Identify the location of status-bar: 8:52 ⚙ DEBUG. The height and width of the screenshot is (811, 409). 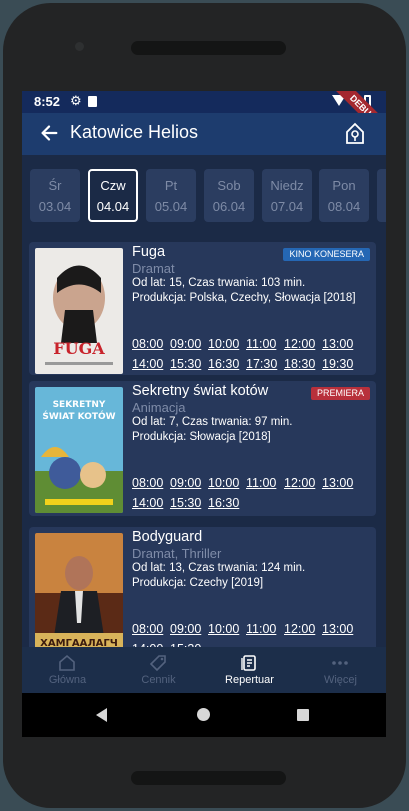
(204, 118).